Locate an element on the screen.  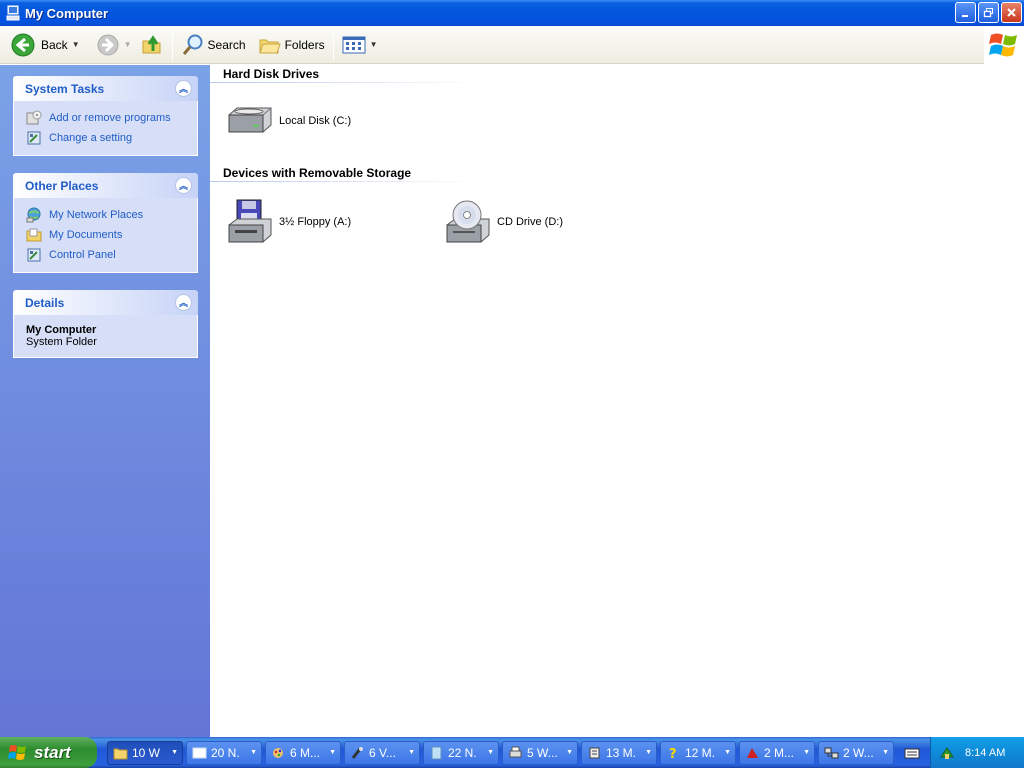
clock: 8:14 AM is located at coordinates (985, 753).